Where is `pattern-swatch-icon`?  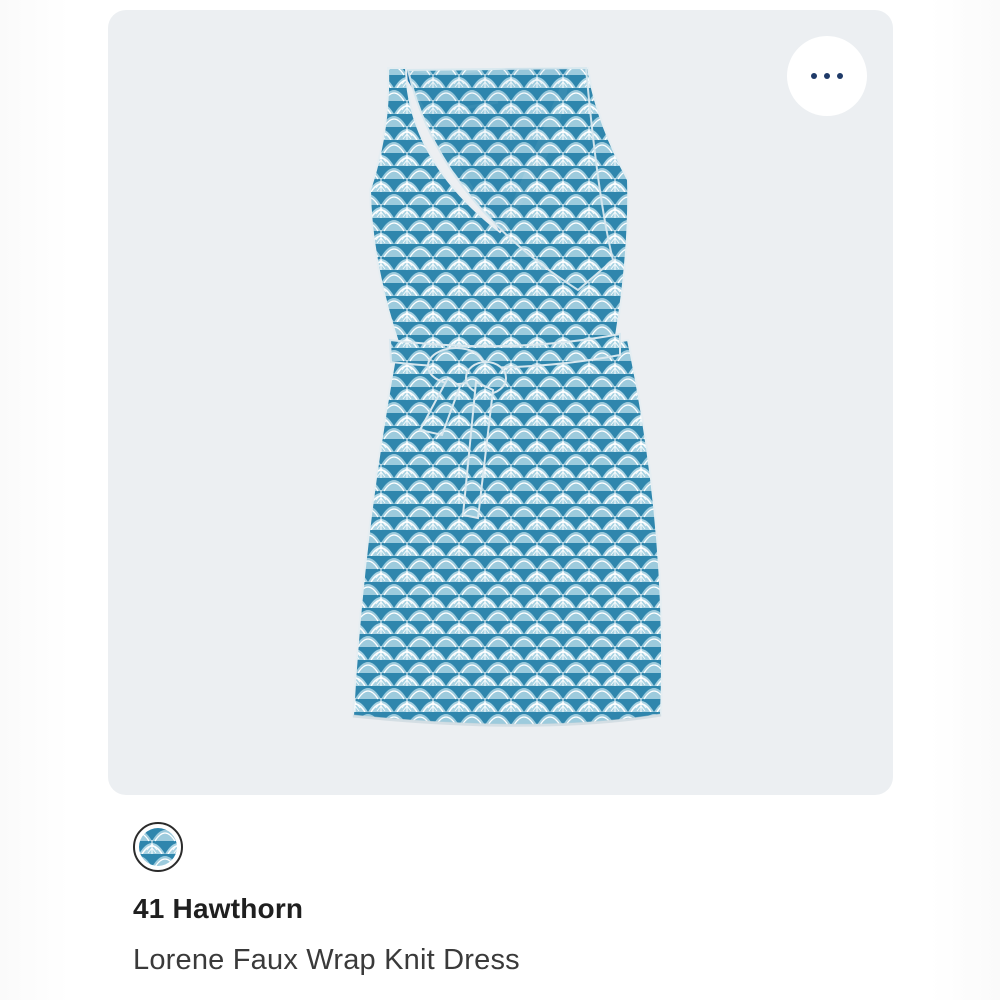
pattern-swatch-icon is located at coordinates (158, 847).